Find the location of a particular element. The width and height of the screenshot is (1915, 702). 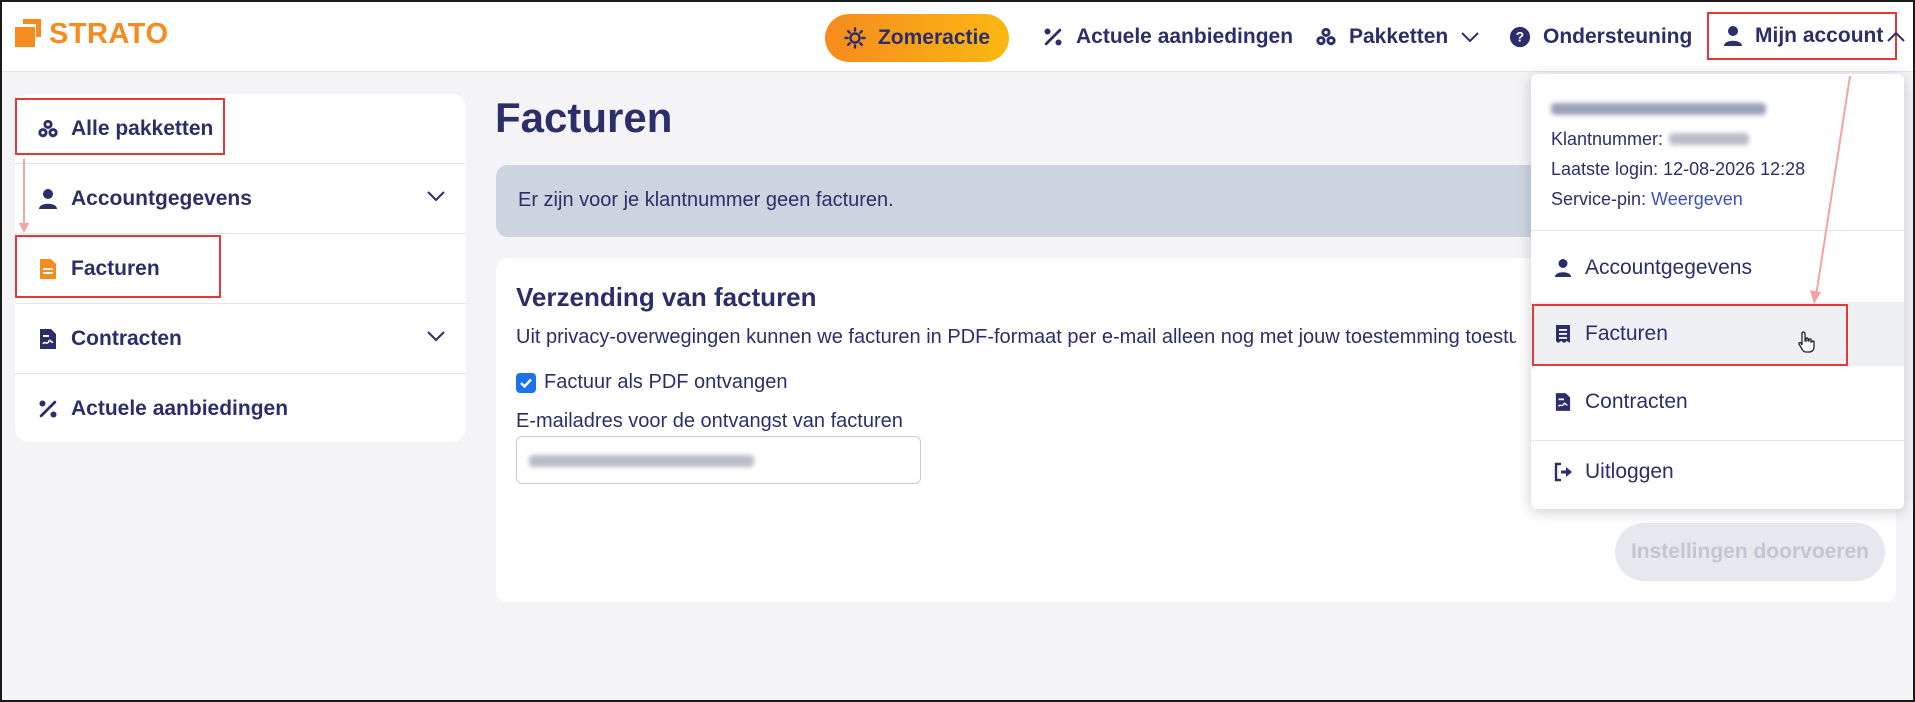

blurred-name is located at coordinates (1658, 109).